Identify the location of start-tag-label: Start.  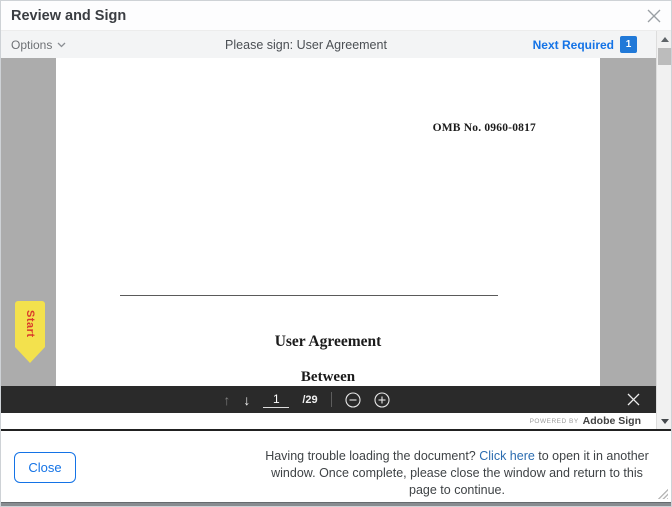
(30, 324).